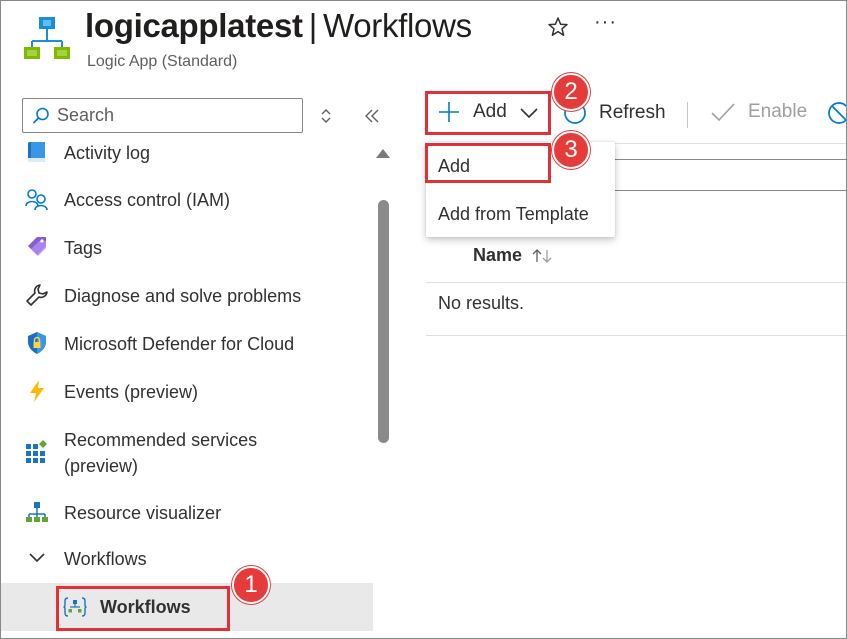  I want to click on sidebar-item-label: Microsoft Defender for Cloud, so click(179, 344).